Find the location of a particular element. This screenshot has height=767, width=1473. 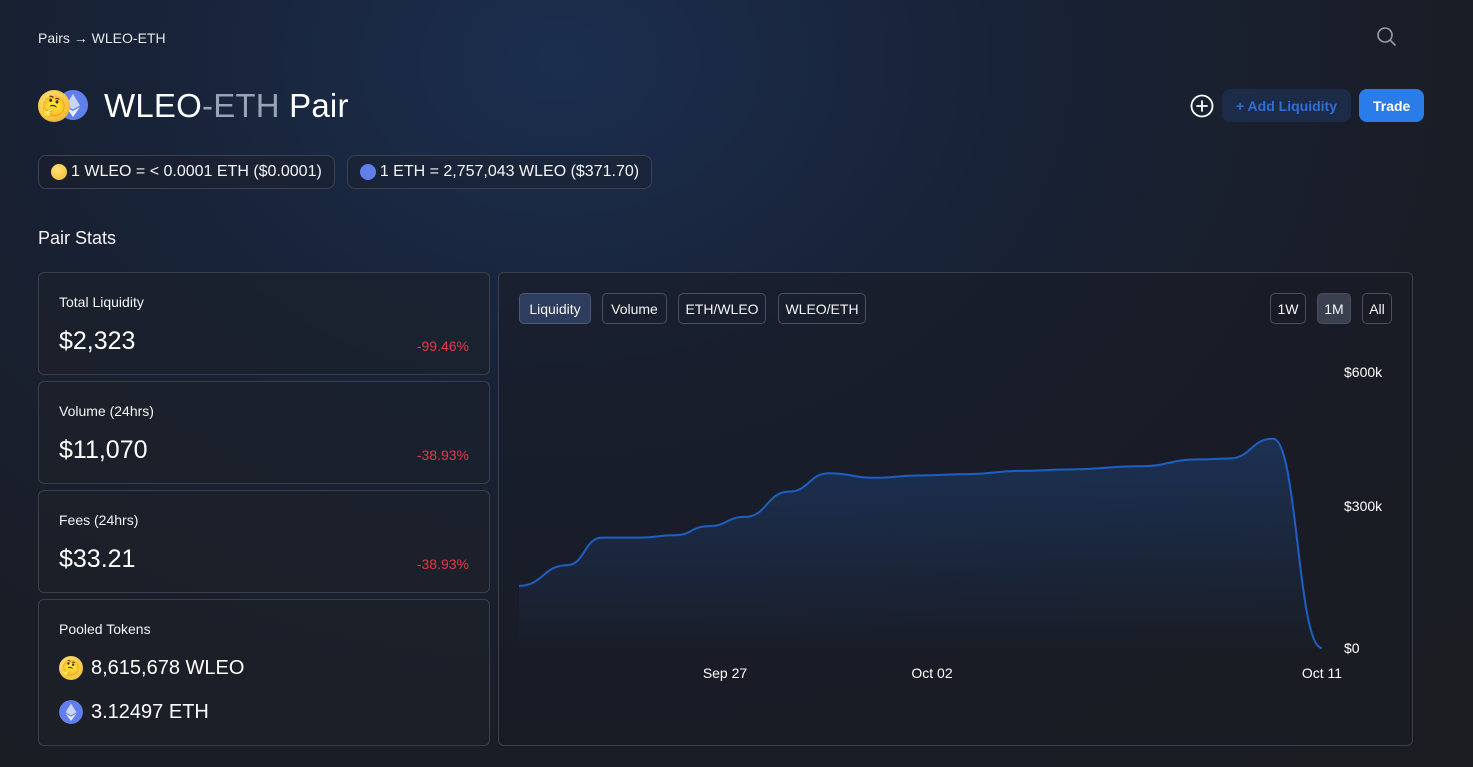

pooled-wleo-amount: 8,615,678 WLEO is located at coordinates (168, 667).